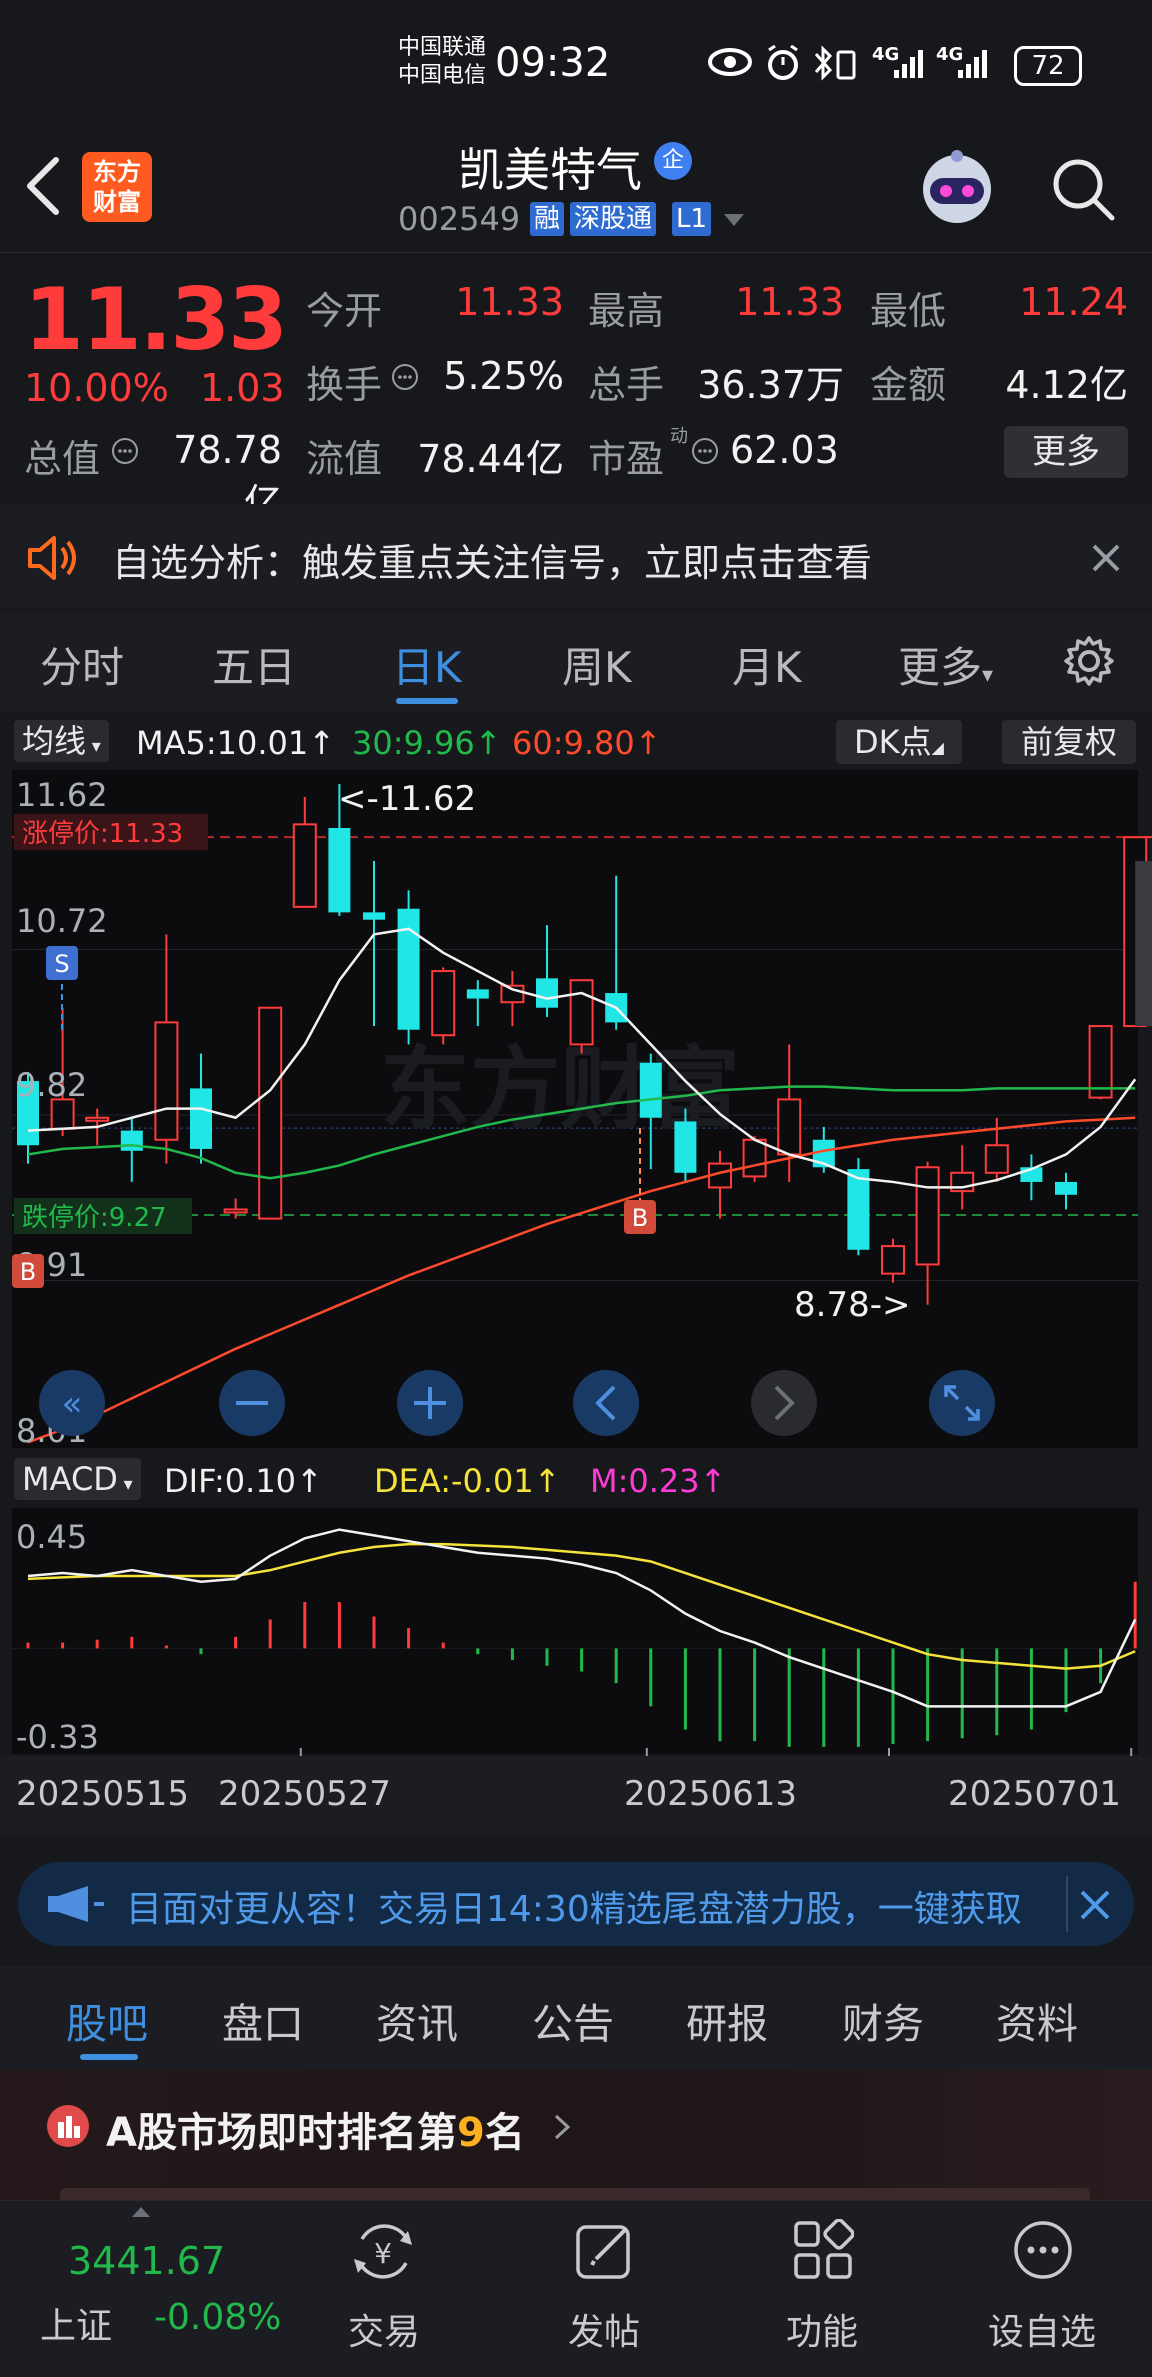 This screenshot has height=2377, width=1152. Describe the element at coordinates (1089, 661) in the screenshot. I see `settings-gear-icon` at that location.